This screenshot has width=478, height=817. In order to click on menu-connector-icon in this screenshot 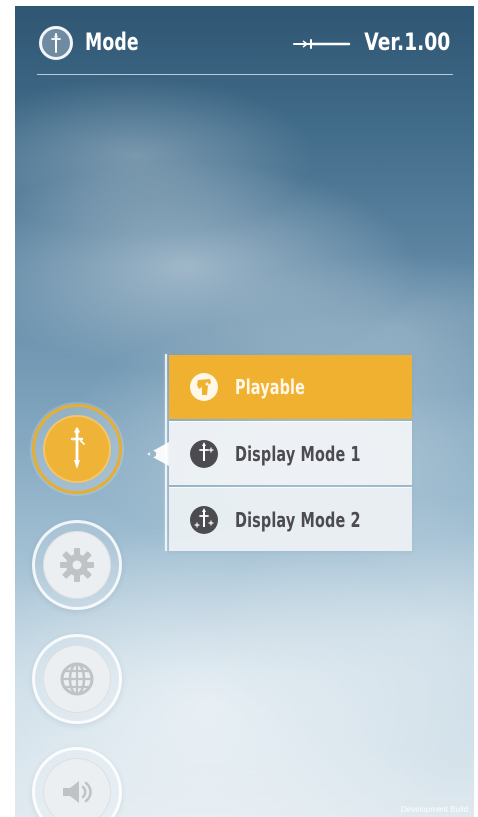, I will do `click(158, 454)`.